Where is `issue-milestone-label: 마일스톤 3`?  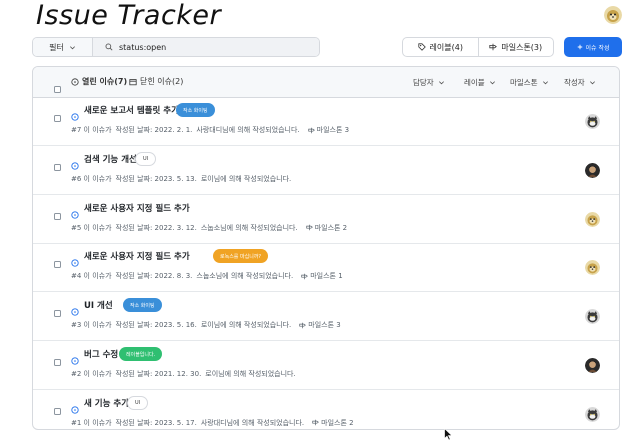 issue-milestone-label: 마일스톤 3 is located at coordinates (324, 325).